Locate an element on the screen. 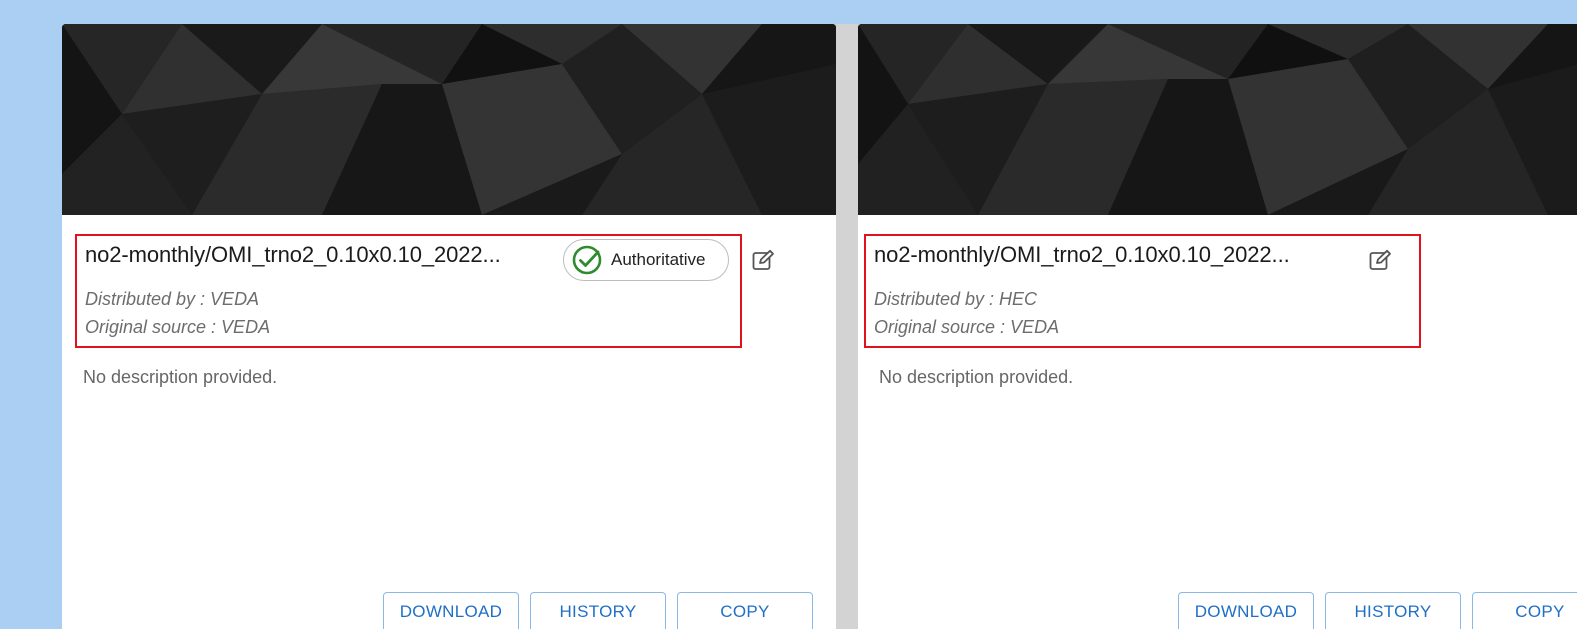 Image resolution: width=1577 pixels, height=629 pixels. authoritative-badge: Authoritative is located at coordinates (646, 260).